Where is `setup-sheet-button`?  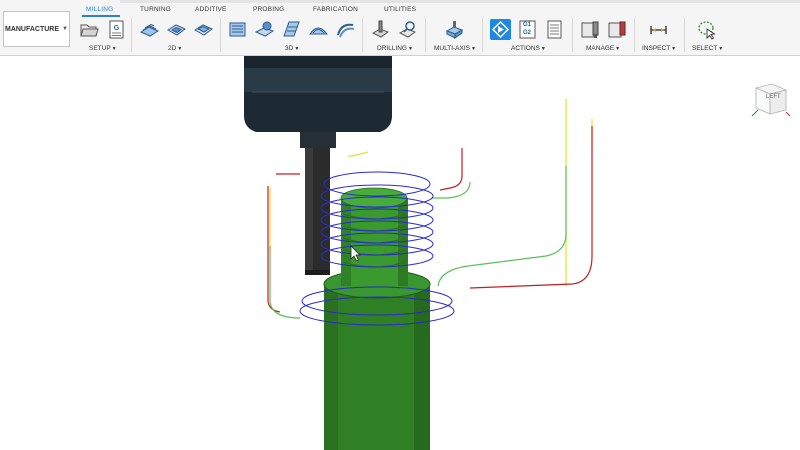
setup-sheet-button is located at coordinates (554, 29).